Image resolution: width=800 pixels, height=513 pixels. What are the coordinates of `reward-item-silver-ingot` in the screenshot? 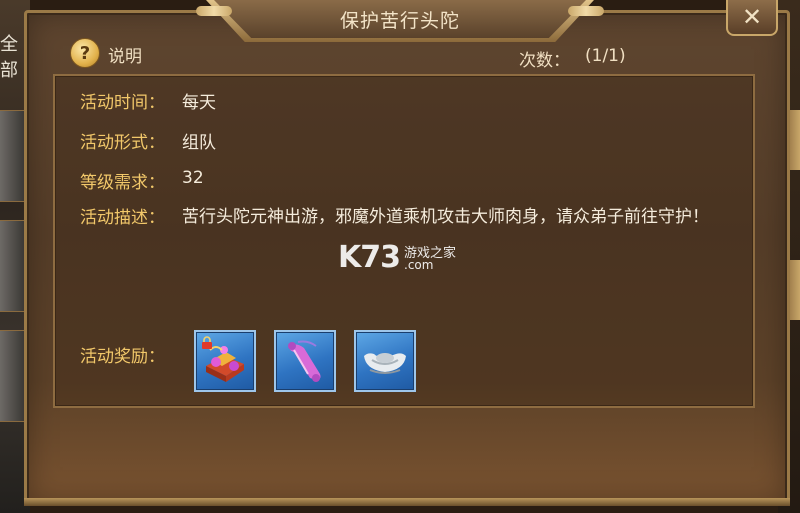 It's located at (385, 361).